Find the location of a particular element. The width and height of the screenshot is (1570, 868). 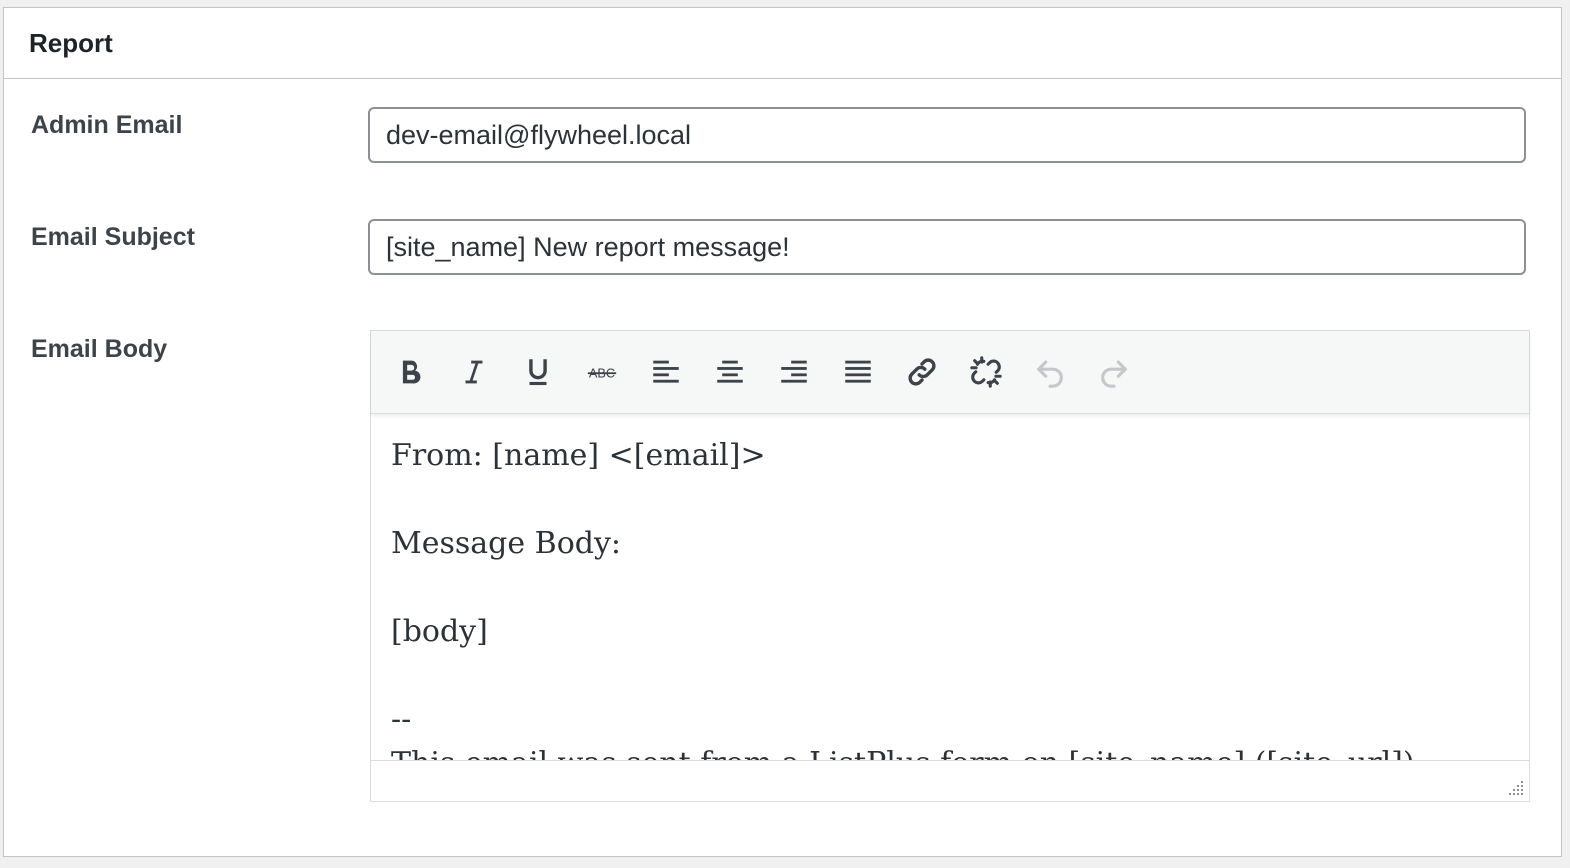

email-subject-label: Email Subject is located at coordinates (113, 237).